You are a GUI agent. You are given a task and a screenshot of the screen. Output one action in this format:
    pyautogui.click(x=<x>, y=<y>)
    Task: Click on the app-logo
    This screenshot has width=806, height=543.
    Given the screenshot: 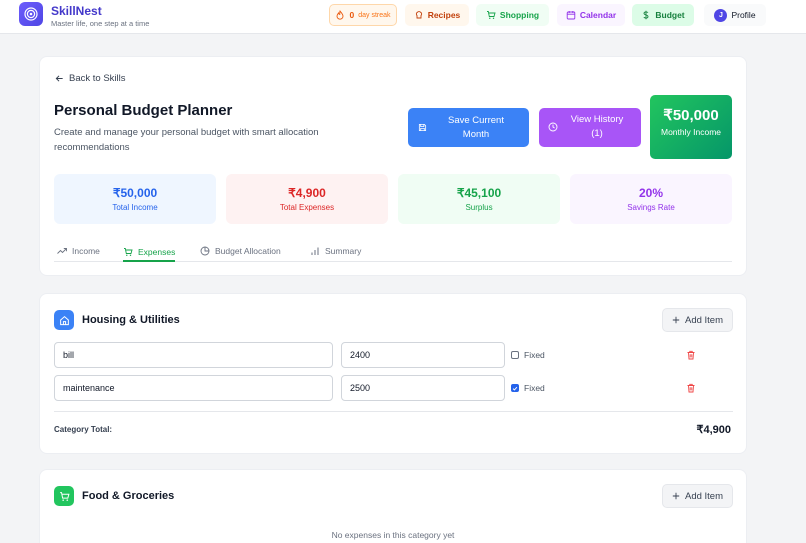 What is the action you would take?
    pyautogui.click(x=31, y=14)
    